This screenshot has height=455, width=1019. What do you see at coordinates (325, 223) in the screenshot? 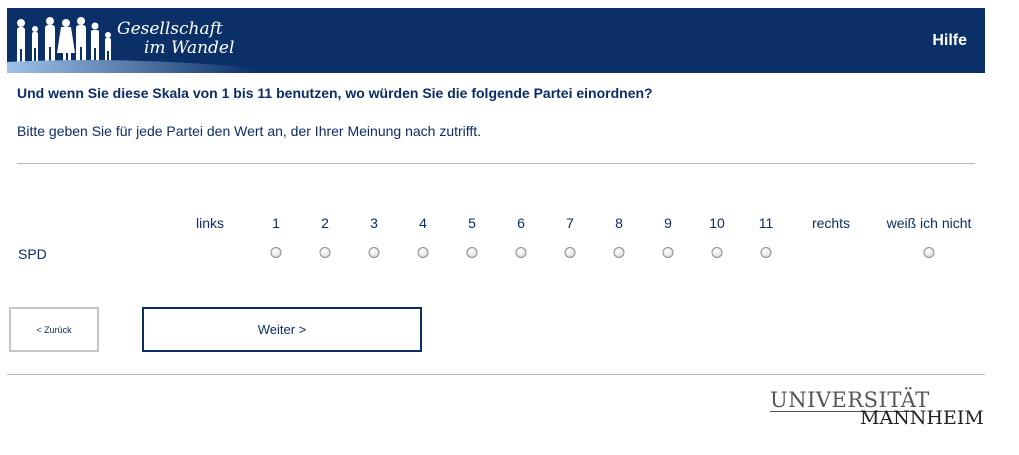
I see `scale-value-2: 2` at bounding box center [325, 223].